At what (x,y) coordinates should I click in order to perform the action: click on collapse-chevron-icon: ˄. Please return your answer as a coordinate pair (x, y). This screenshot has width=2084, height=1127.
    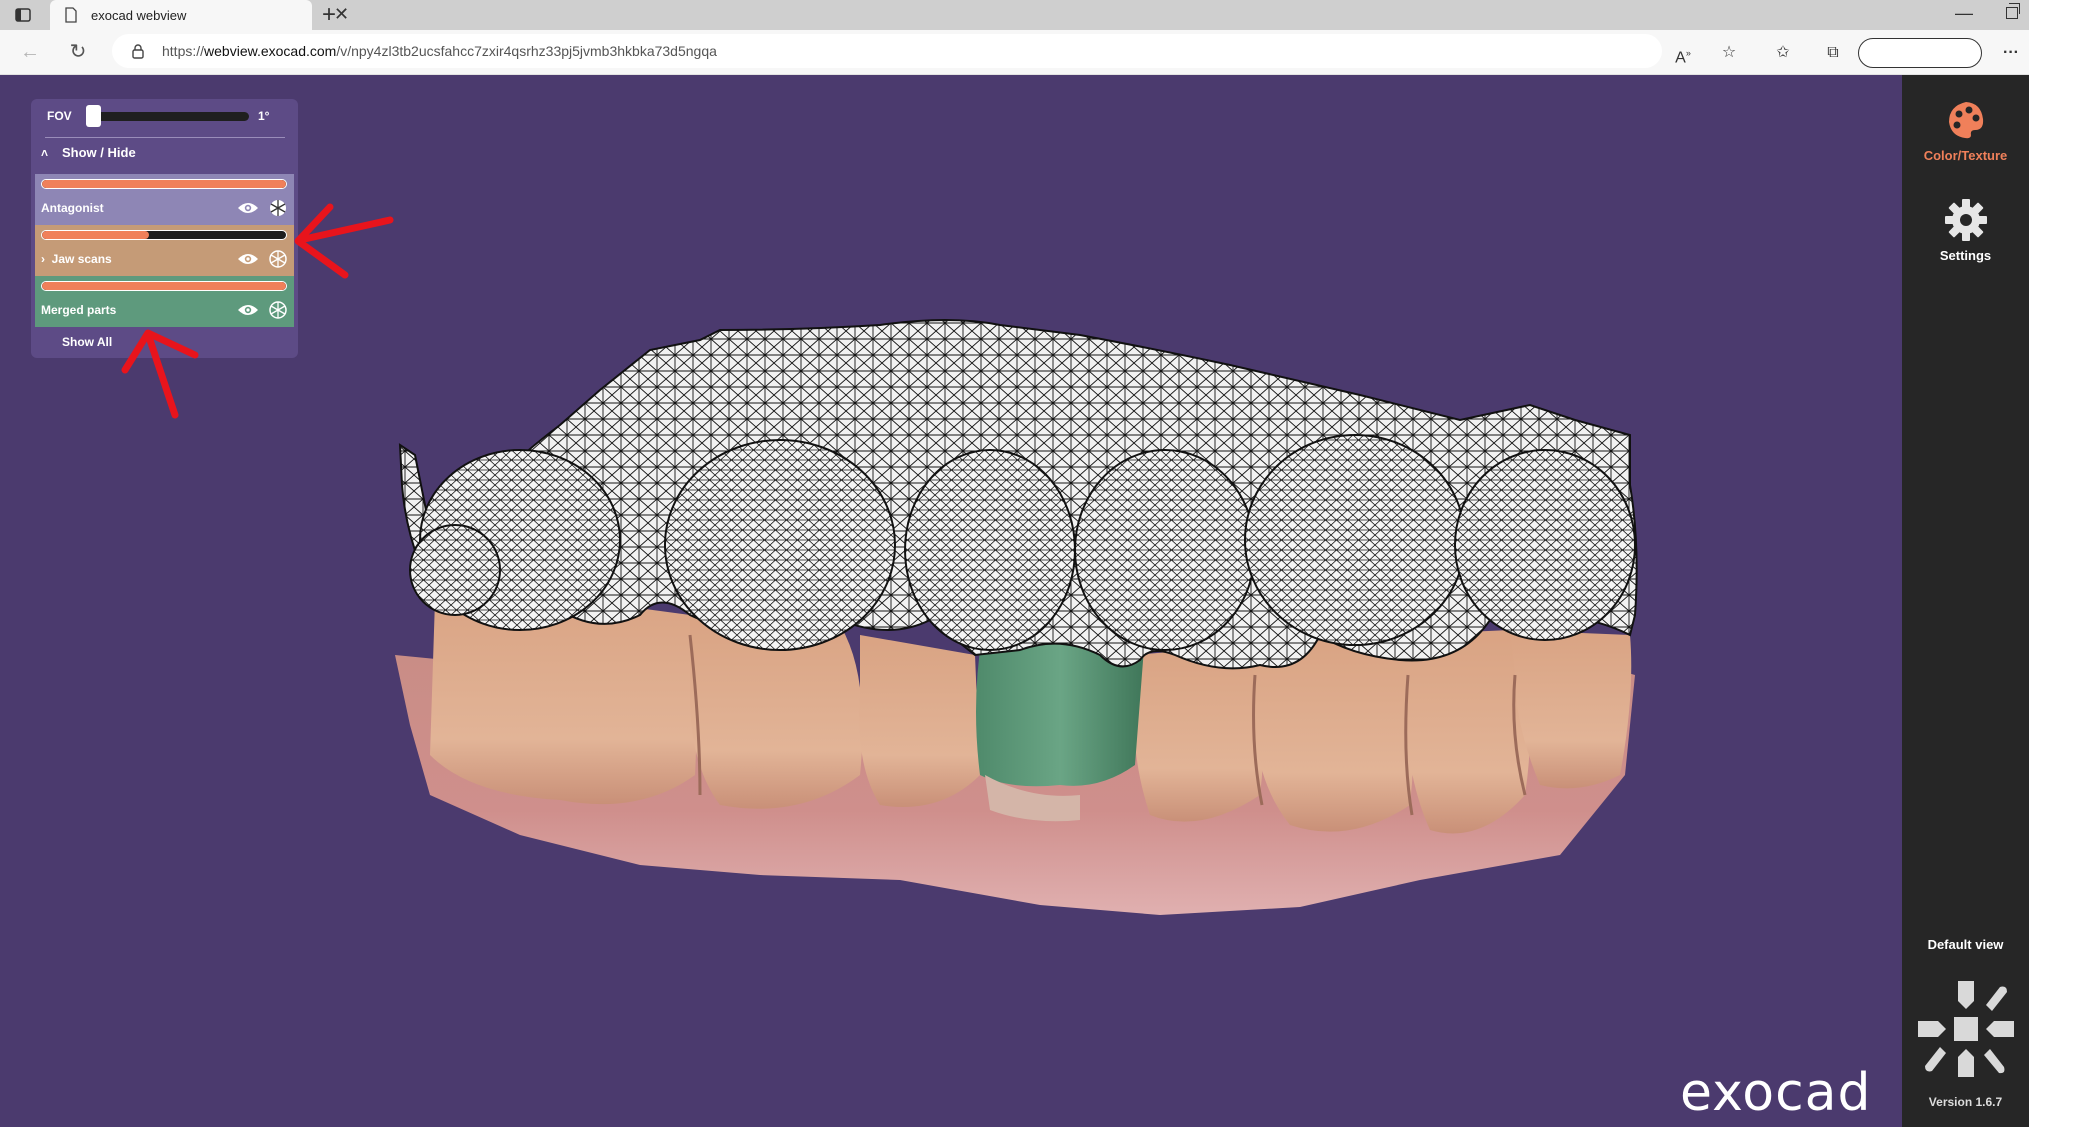
    Looking at the image, I should click on (44, 153).